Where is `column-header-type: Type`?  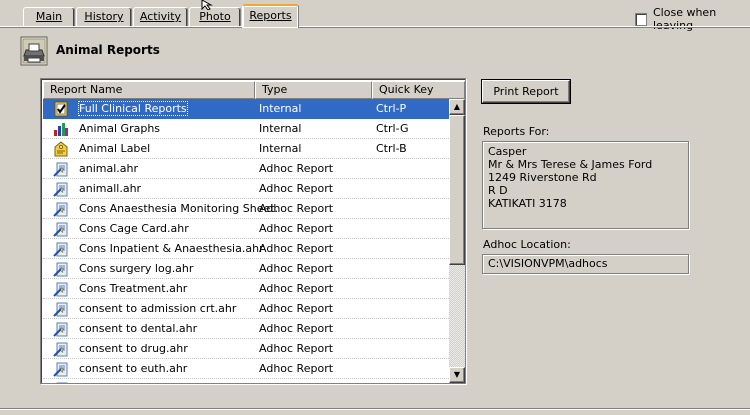
column-header-type: Type is located at coordinates (313, 90).